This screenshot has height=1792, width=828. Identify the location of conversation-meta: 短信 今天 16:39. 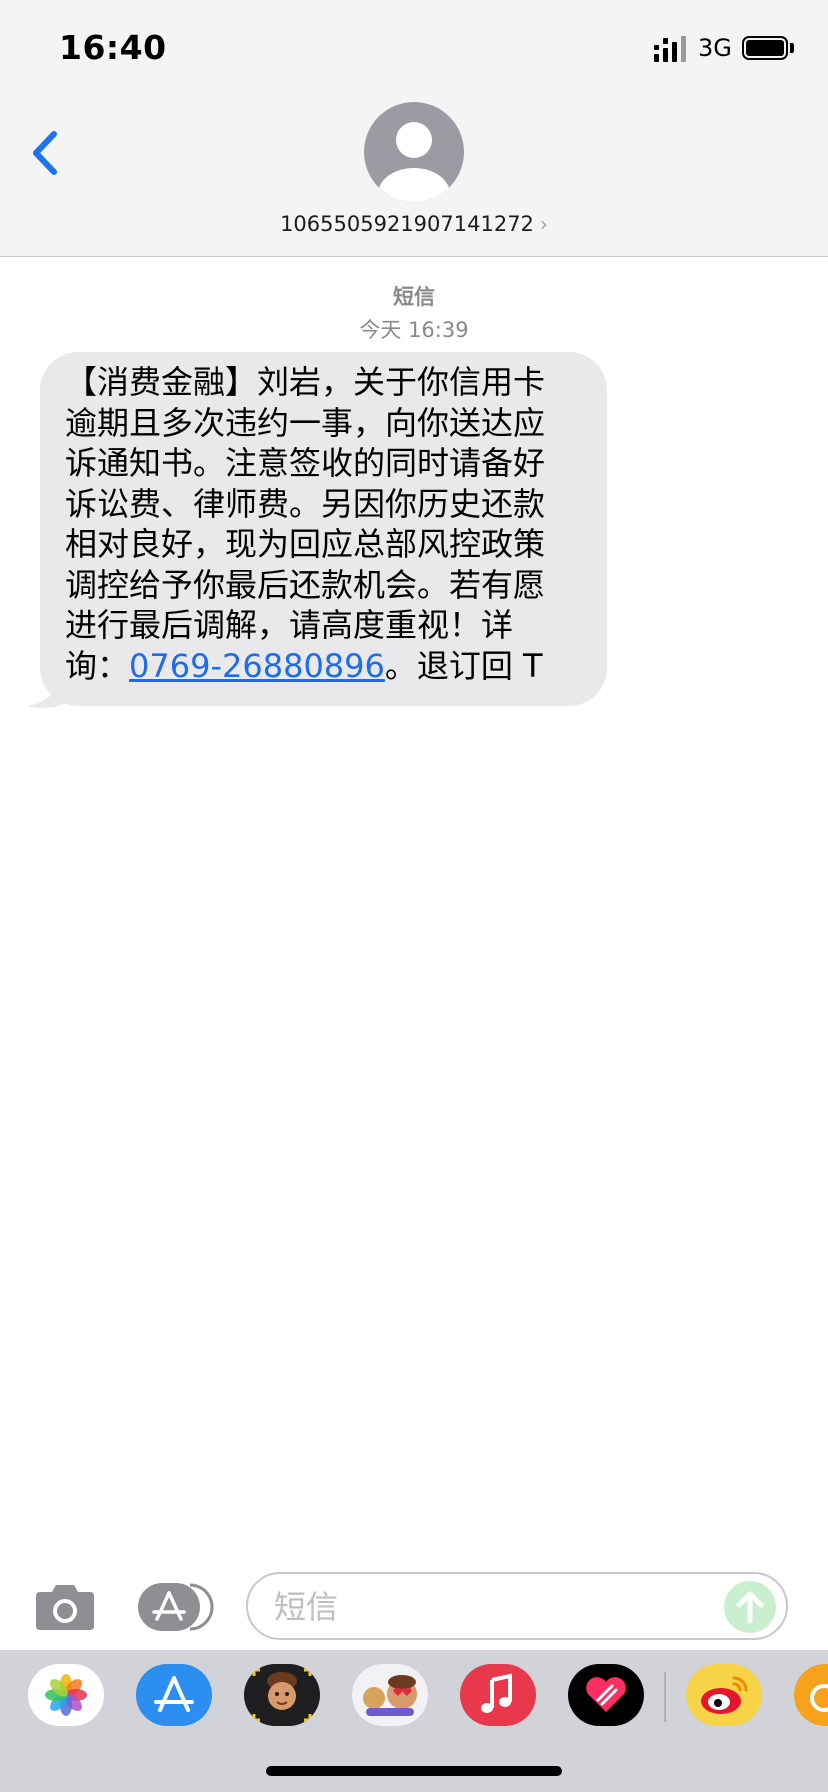
(414, 312).